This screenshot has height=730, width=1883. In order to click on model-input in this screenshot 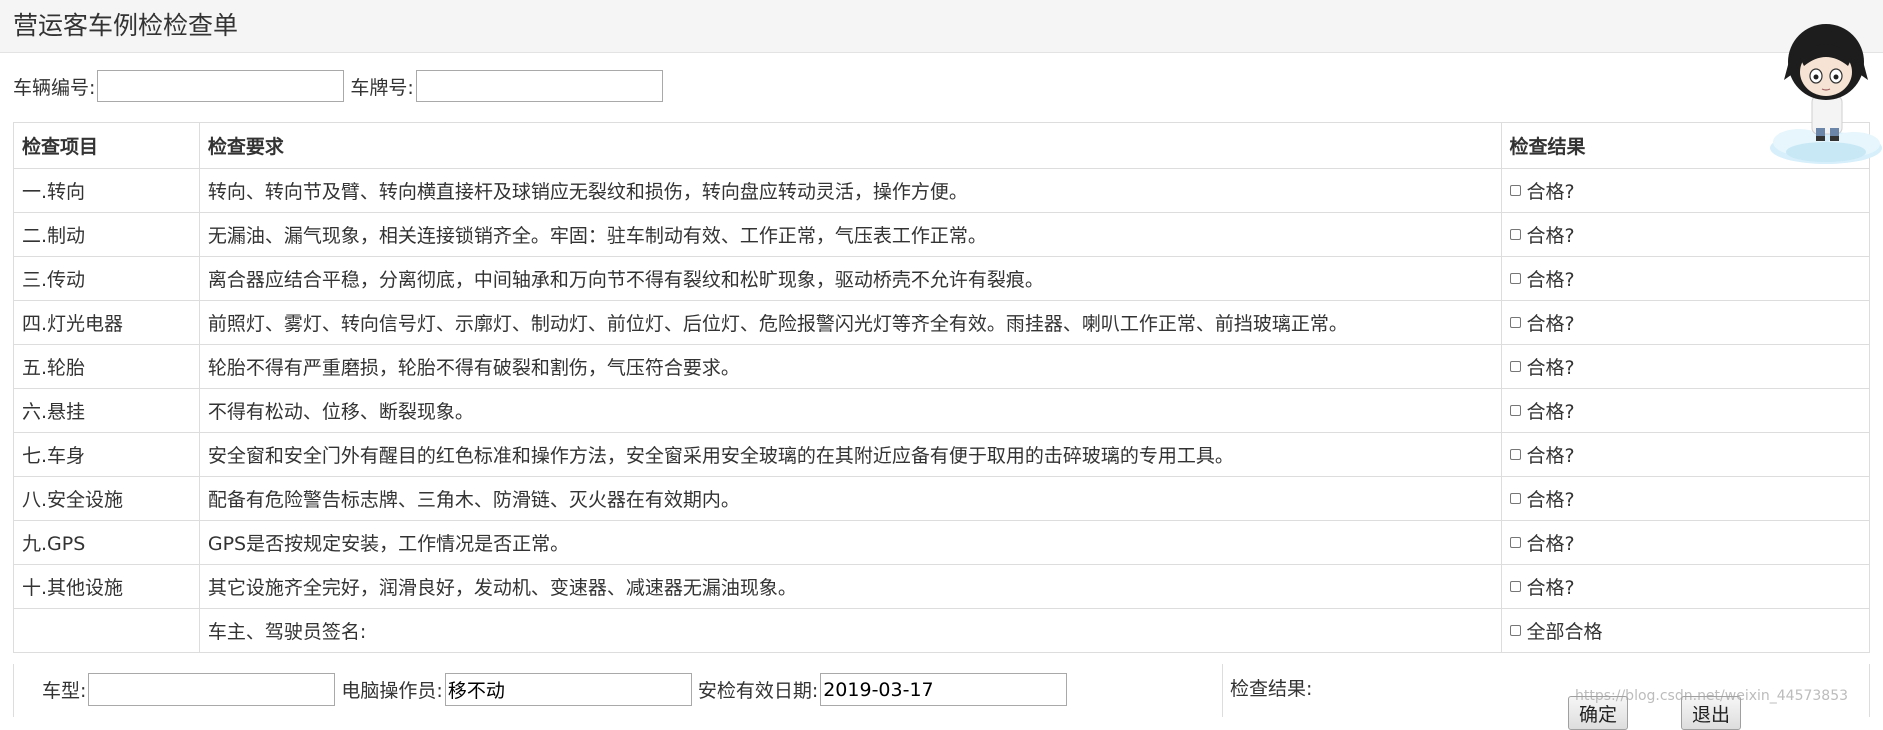, I will do `click(212, 689)`.